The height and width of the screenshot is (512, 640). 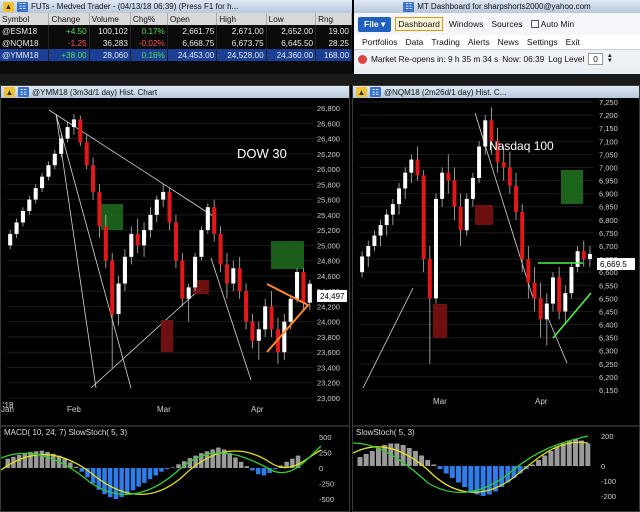 What do you see at coordinates (466, 24) in the screenshot?
I see `tab-windows: Windows` at bounding box center [466, 24].